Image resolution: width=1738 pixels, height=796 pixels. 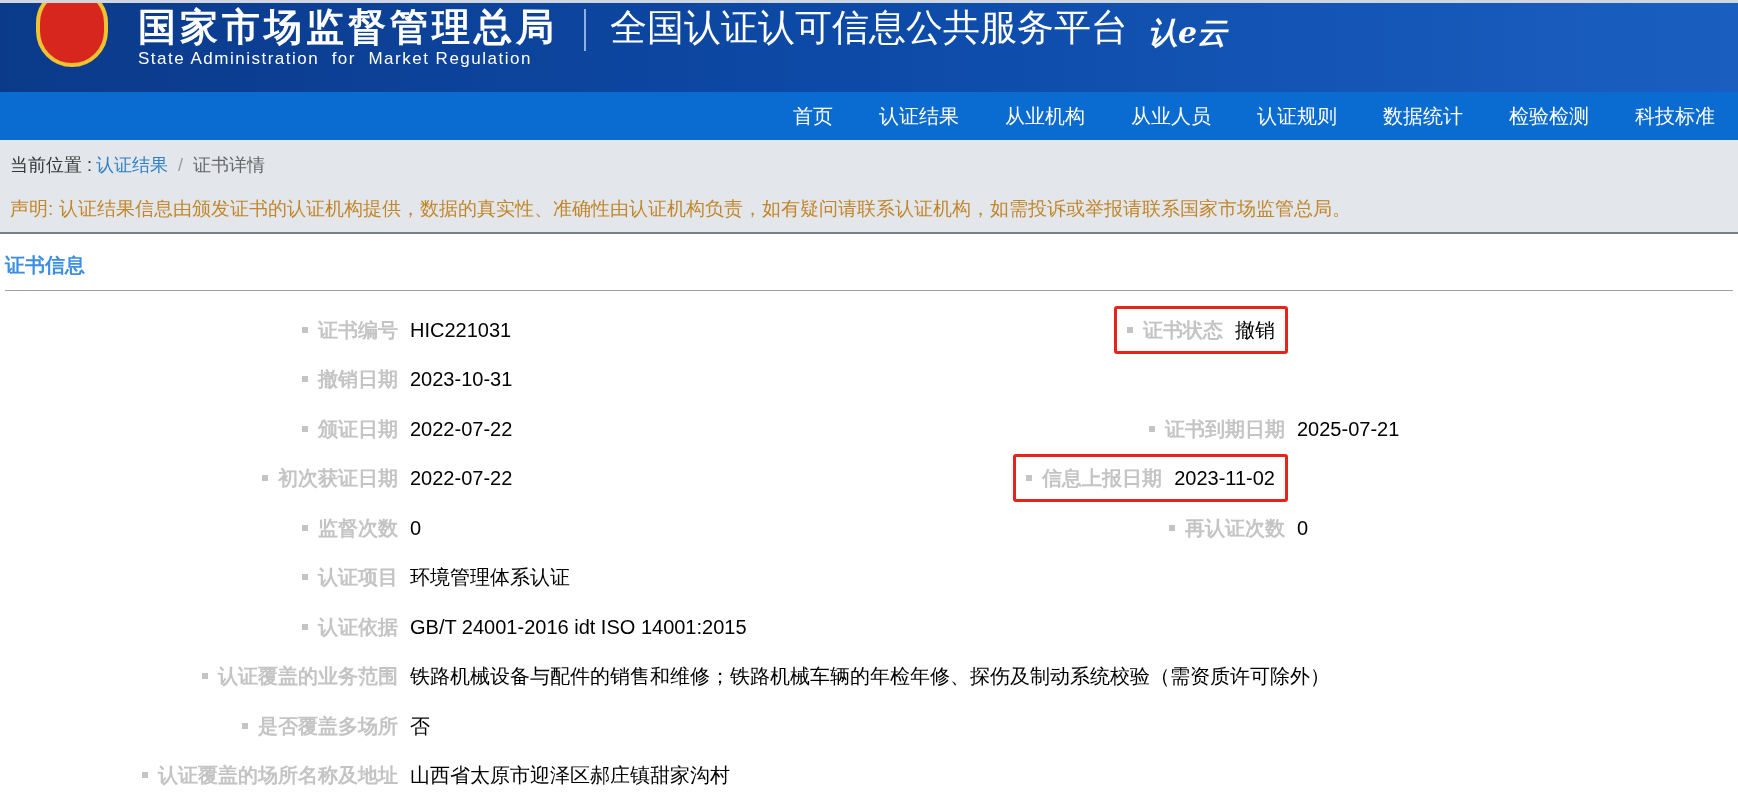 I want to click on field-label: 认证依据, so click(x=358, y=627).